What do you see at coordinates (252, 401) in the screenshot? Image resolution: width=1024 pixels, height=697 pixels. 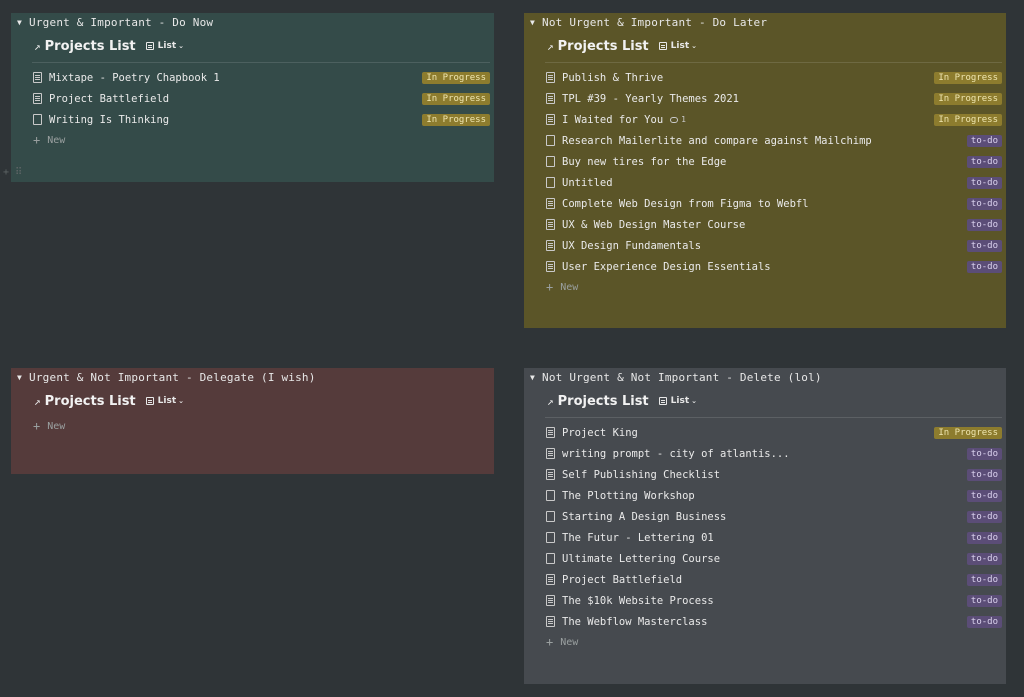 I see `database-title-row: ↗ Projects List List ⌄` at bounding box center [252, 401].